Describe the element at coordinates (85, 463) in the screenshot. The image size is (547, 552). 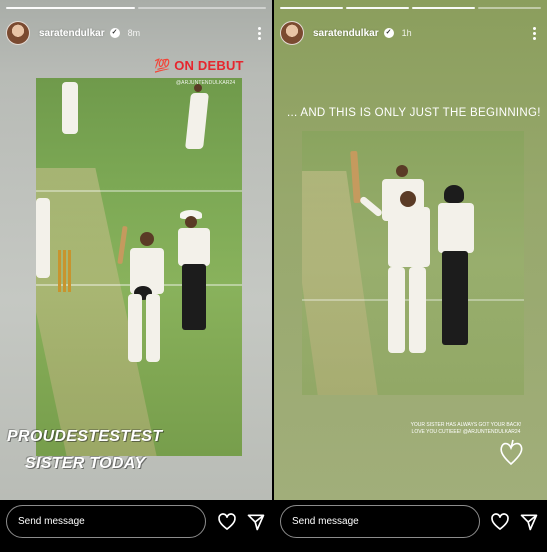
I see `caption-line-2: SISTER TODAY` at that location.